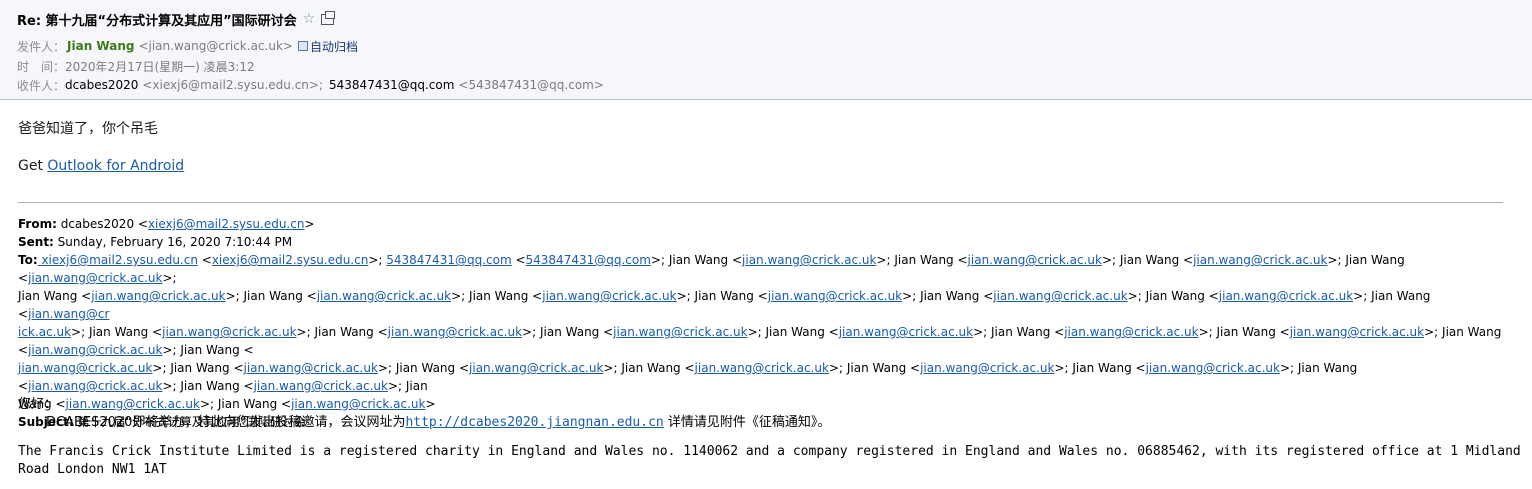 The width and height of the screenshot is (1532, 489). Describe the element at coordinates (531, 85) in the screenshot. I see `recipient-email: <543847431@qq.com>` at that location.